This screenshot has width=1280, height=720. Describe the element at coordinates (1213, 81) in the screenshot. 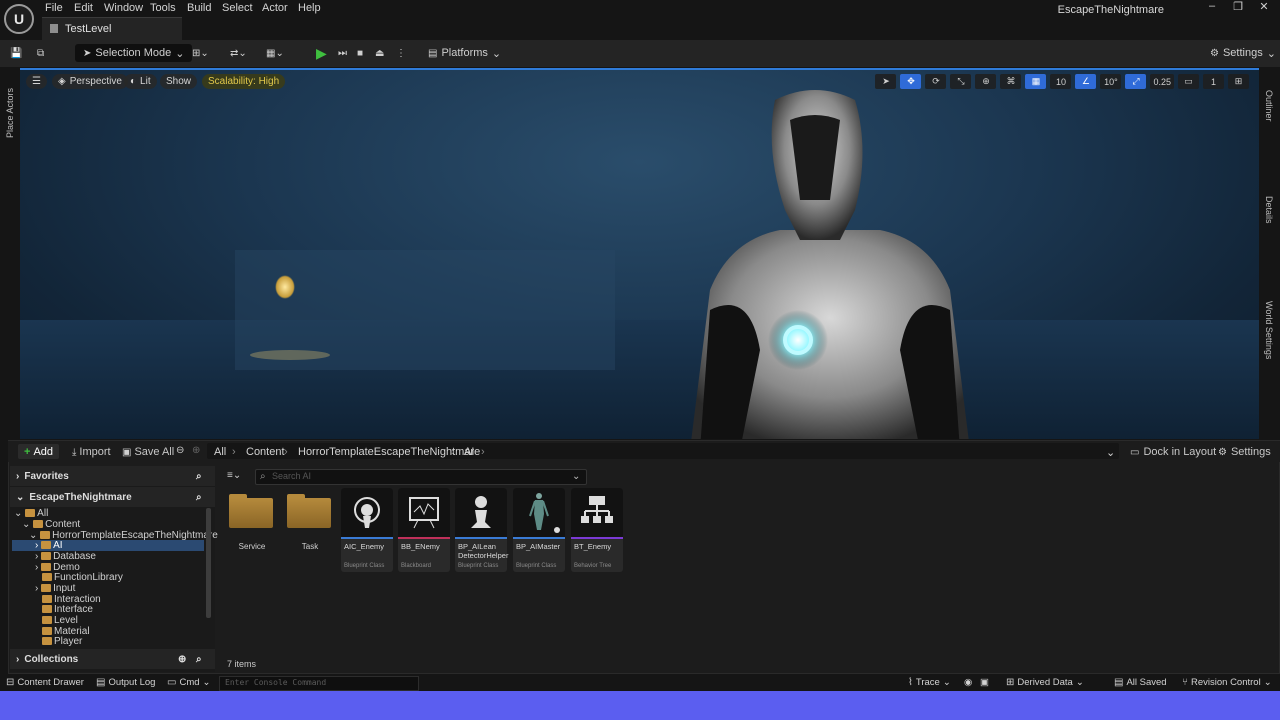

I see `camera-speed-value: 1` at that location.